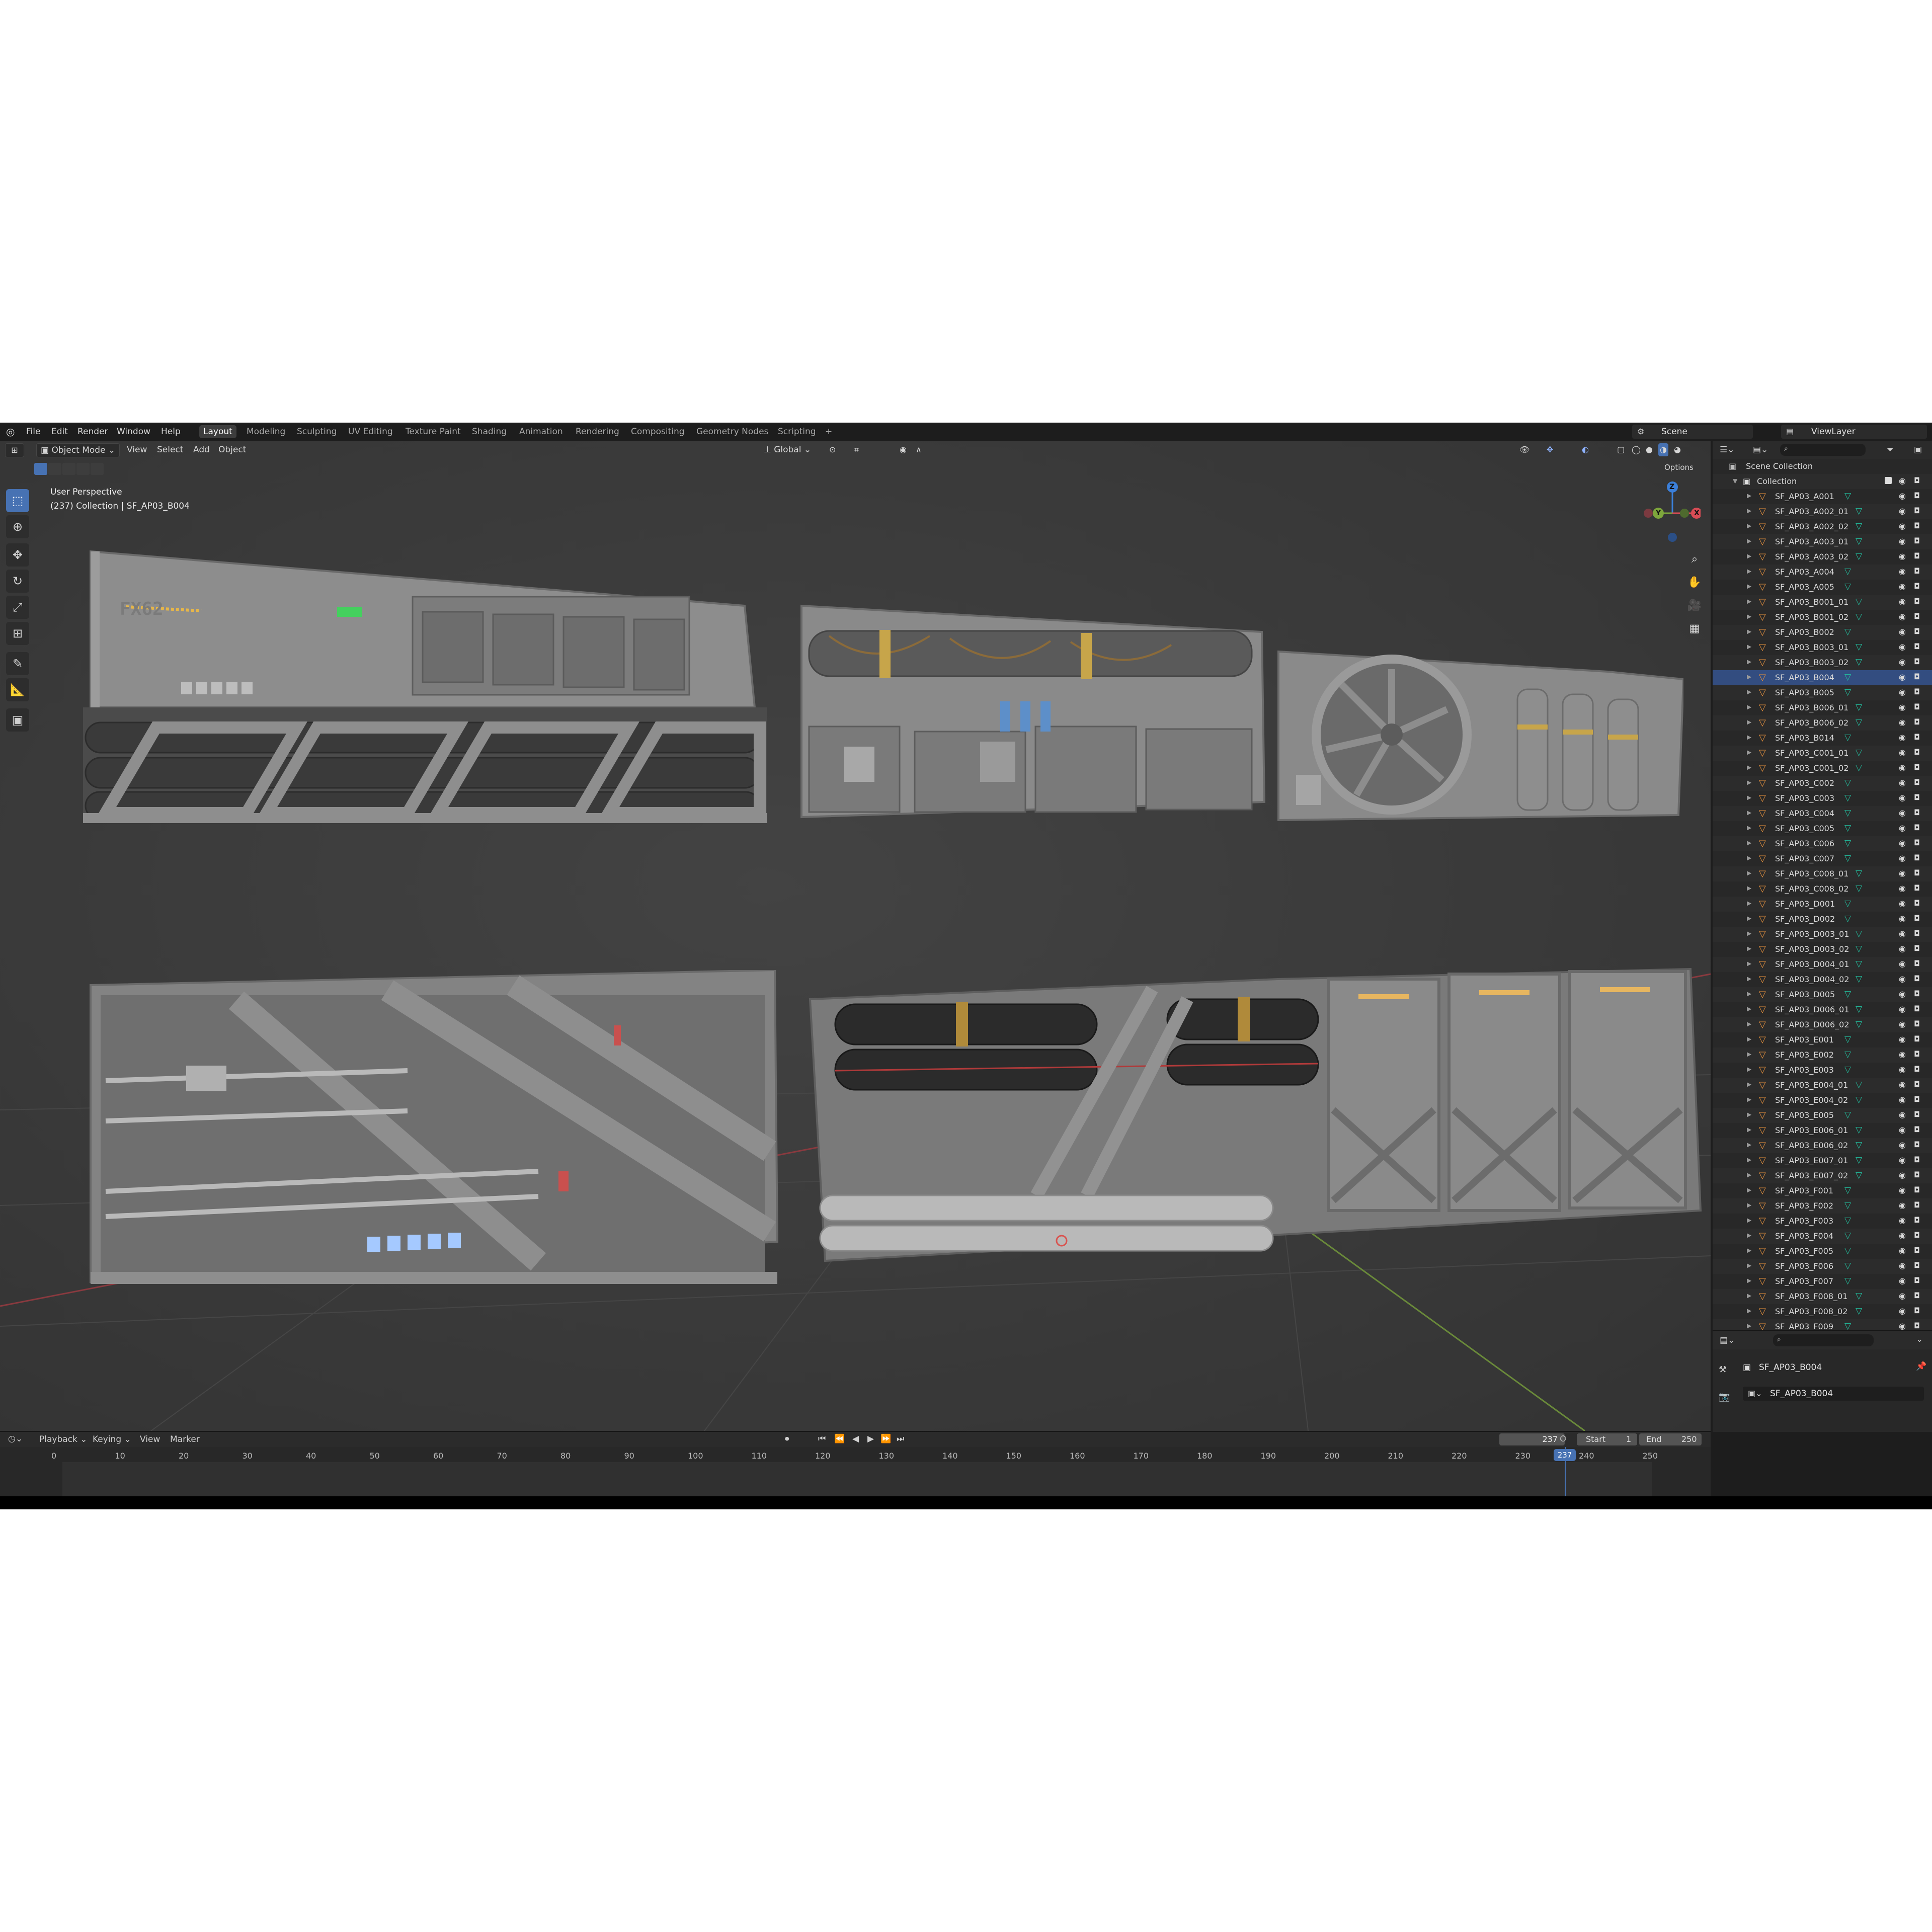  What do you see at coordinates (1254, 1115) in the screenshot?
I see `model-panel-e` at bounding box center [1254, 1115].